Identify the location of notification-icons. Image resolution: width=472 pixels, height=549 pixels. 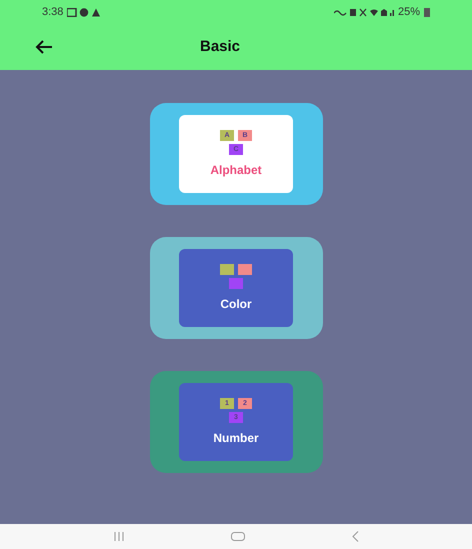
(84, 12).